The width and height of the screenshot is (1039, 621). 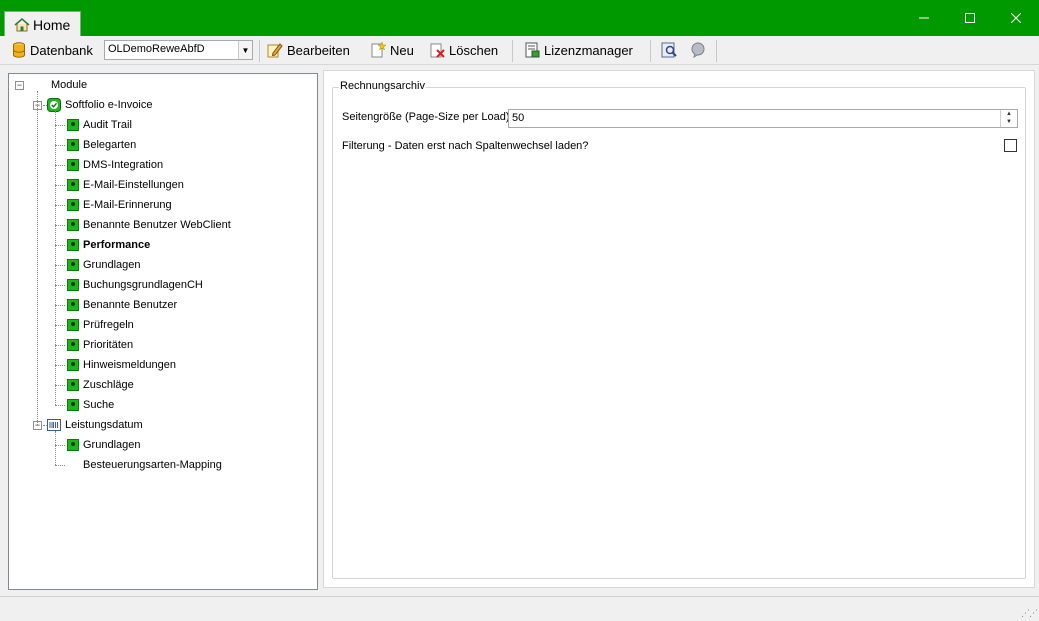 I want to click on tree-leaf: Benannte Benutzer, so click(x=122, y=305).